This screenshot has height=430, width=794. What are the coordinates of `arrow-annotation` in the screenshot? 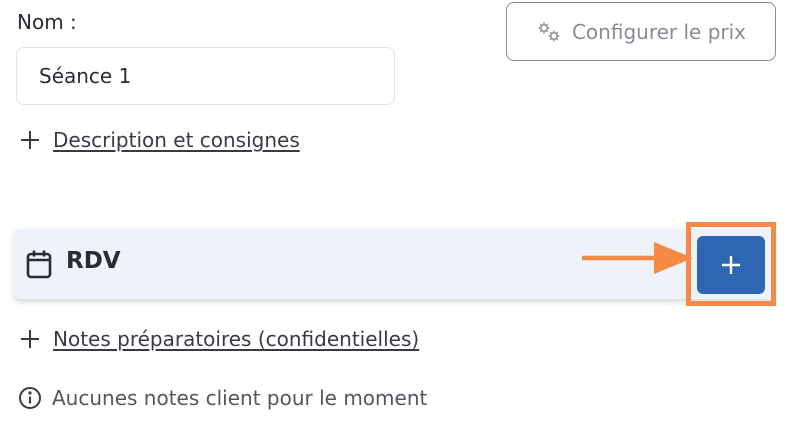 It's located at (637, 258).